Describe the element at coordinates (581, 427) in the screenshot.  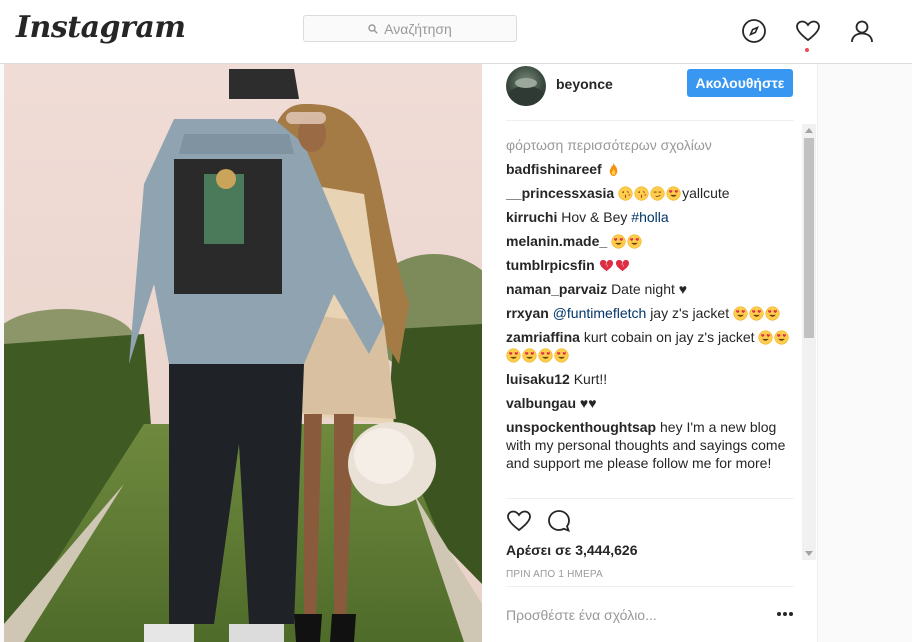
I see `comment-username: unspockenthoughtsap` at that location.